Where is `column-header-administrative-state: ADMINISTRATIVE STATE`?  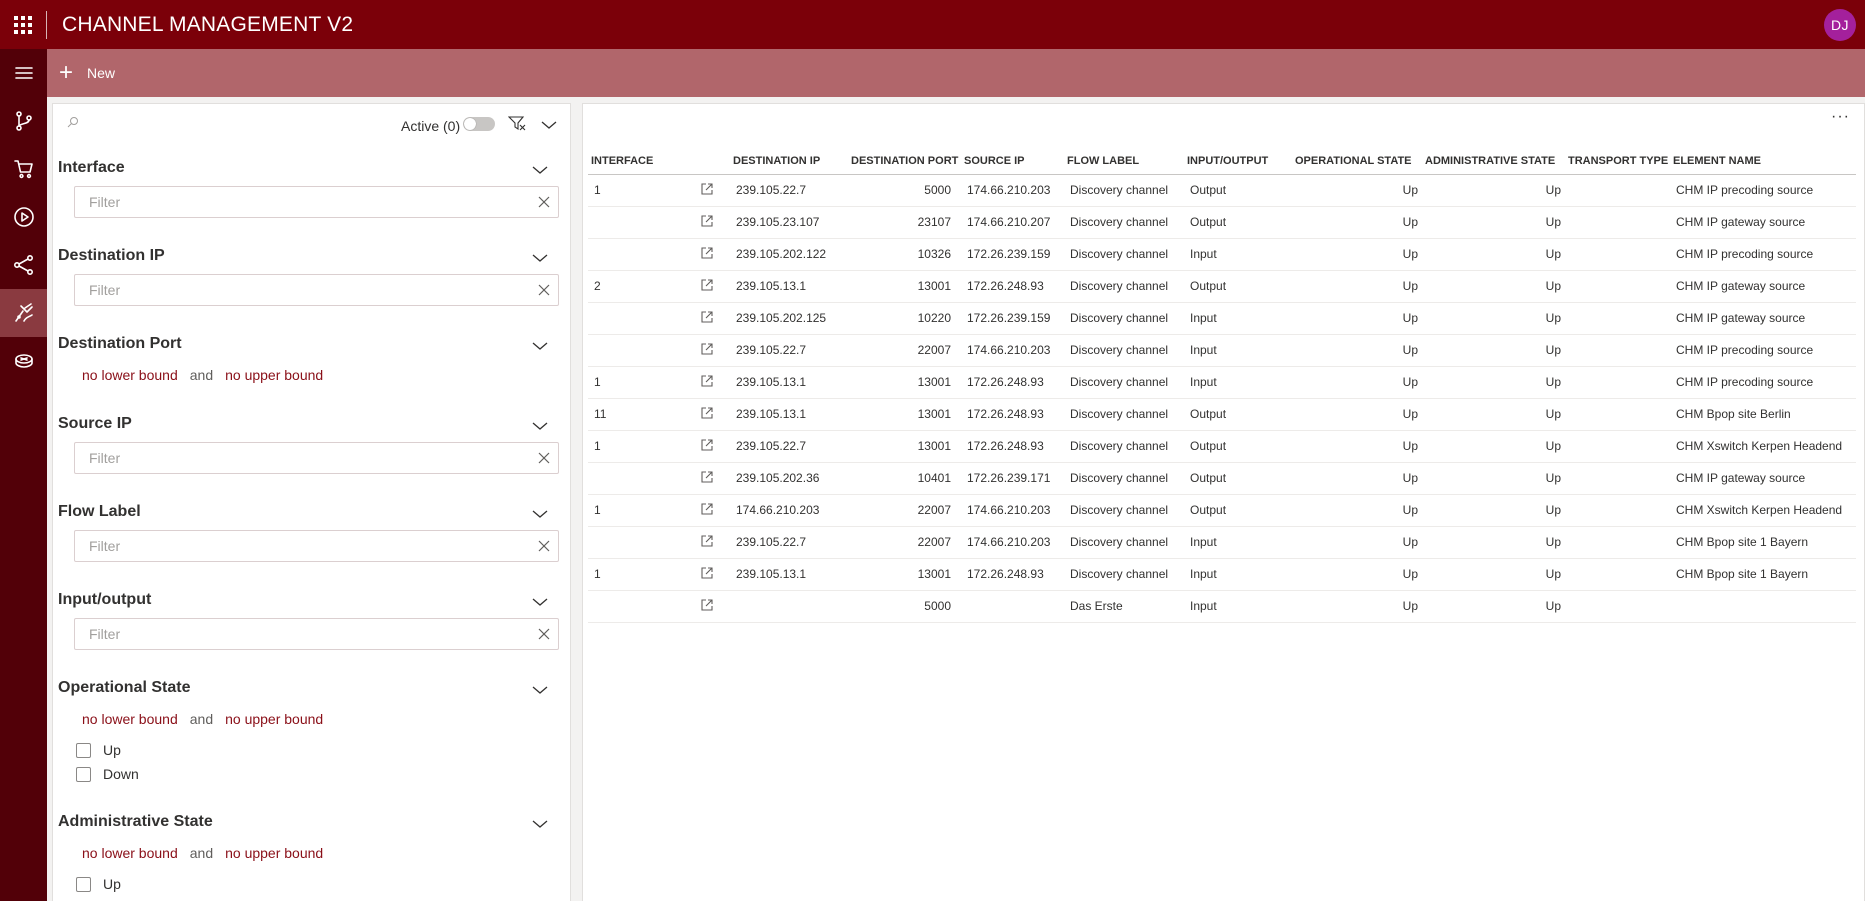
column-header-administrative-state: ADMINISTRATIVE STATE is located at coordinates (1493, 161).